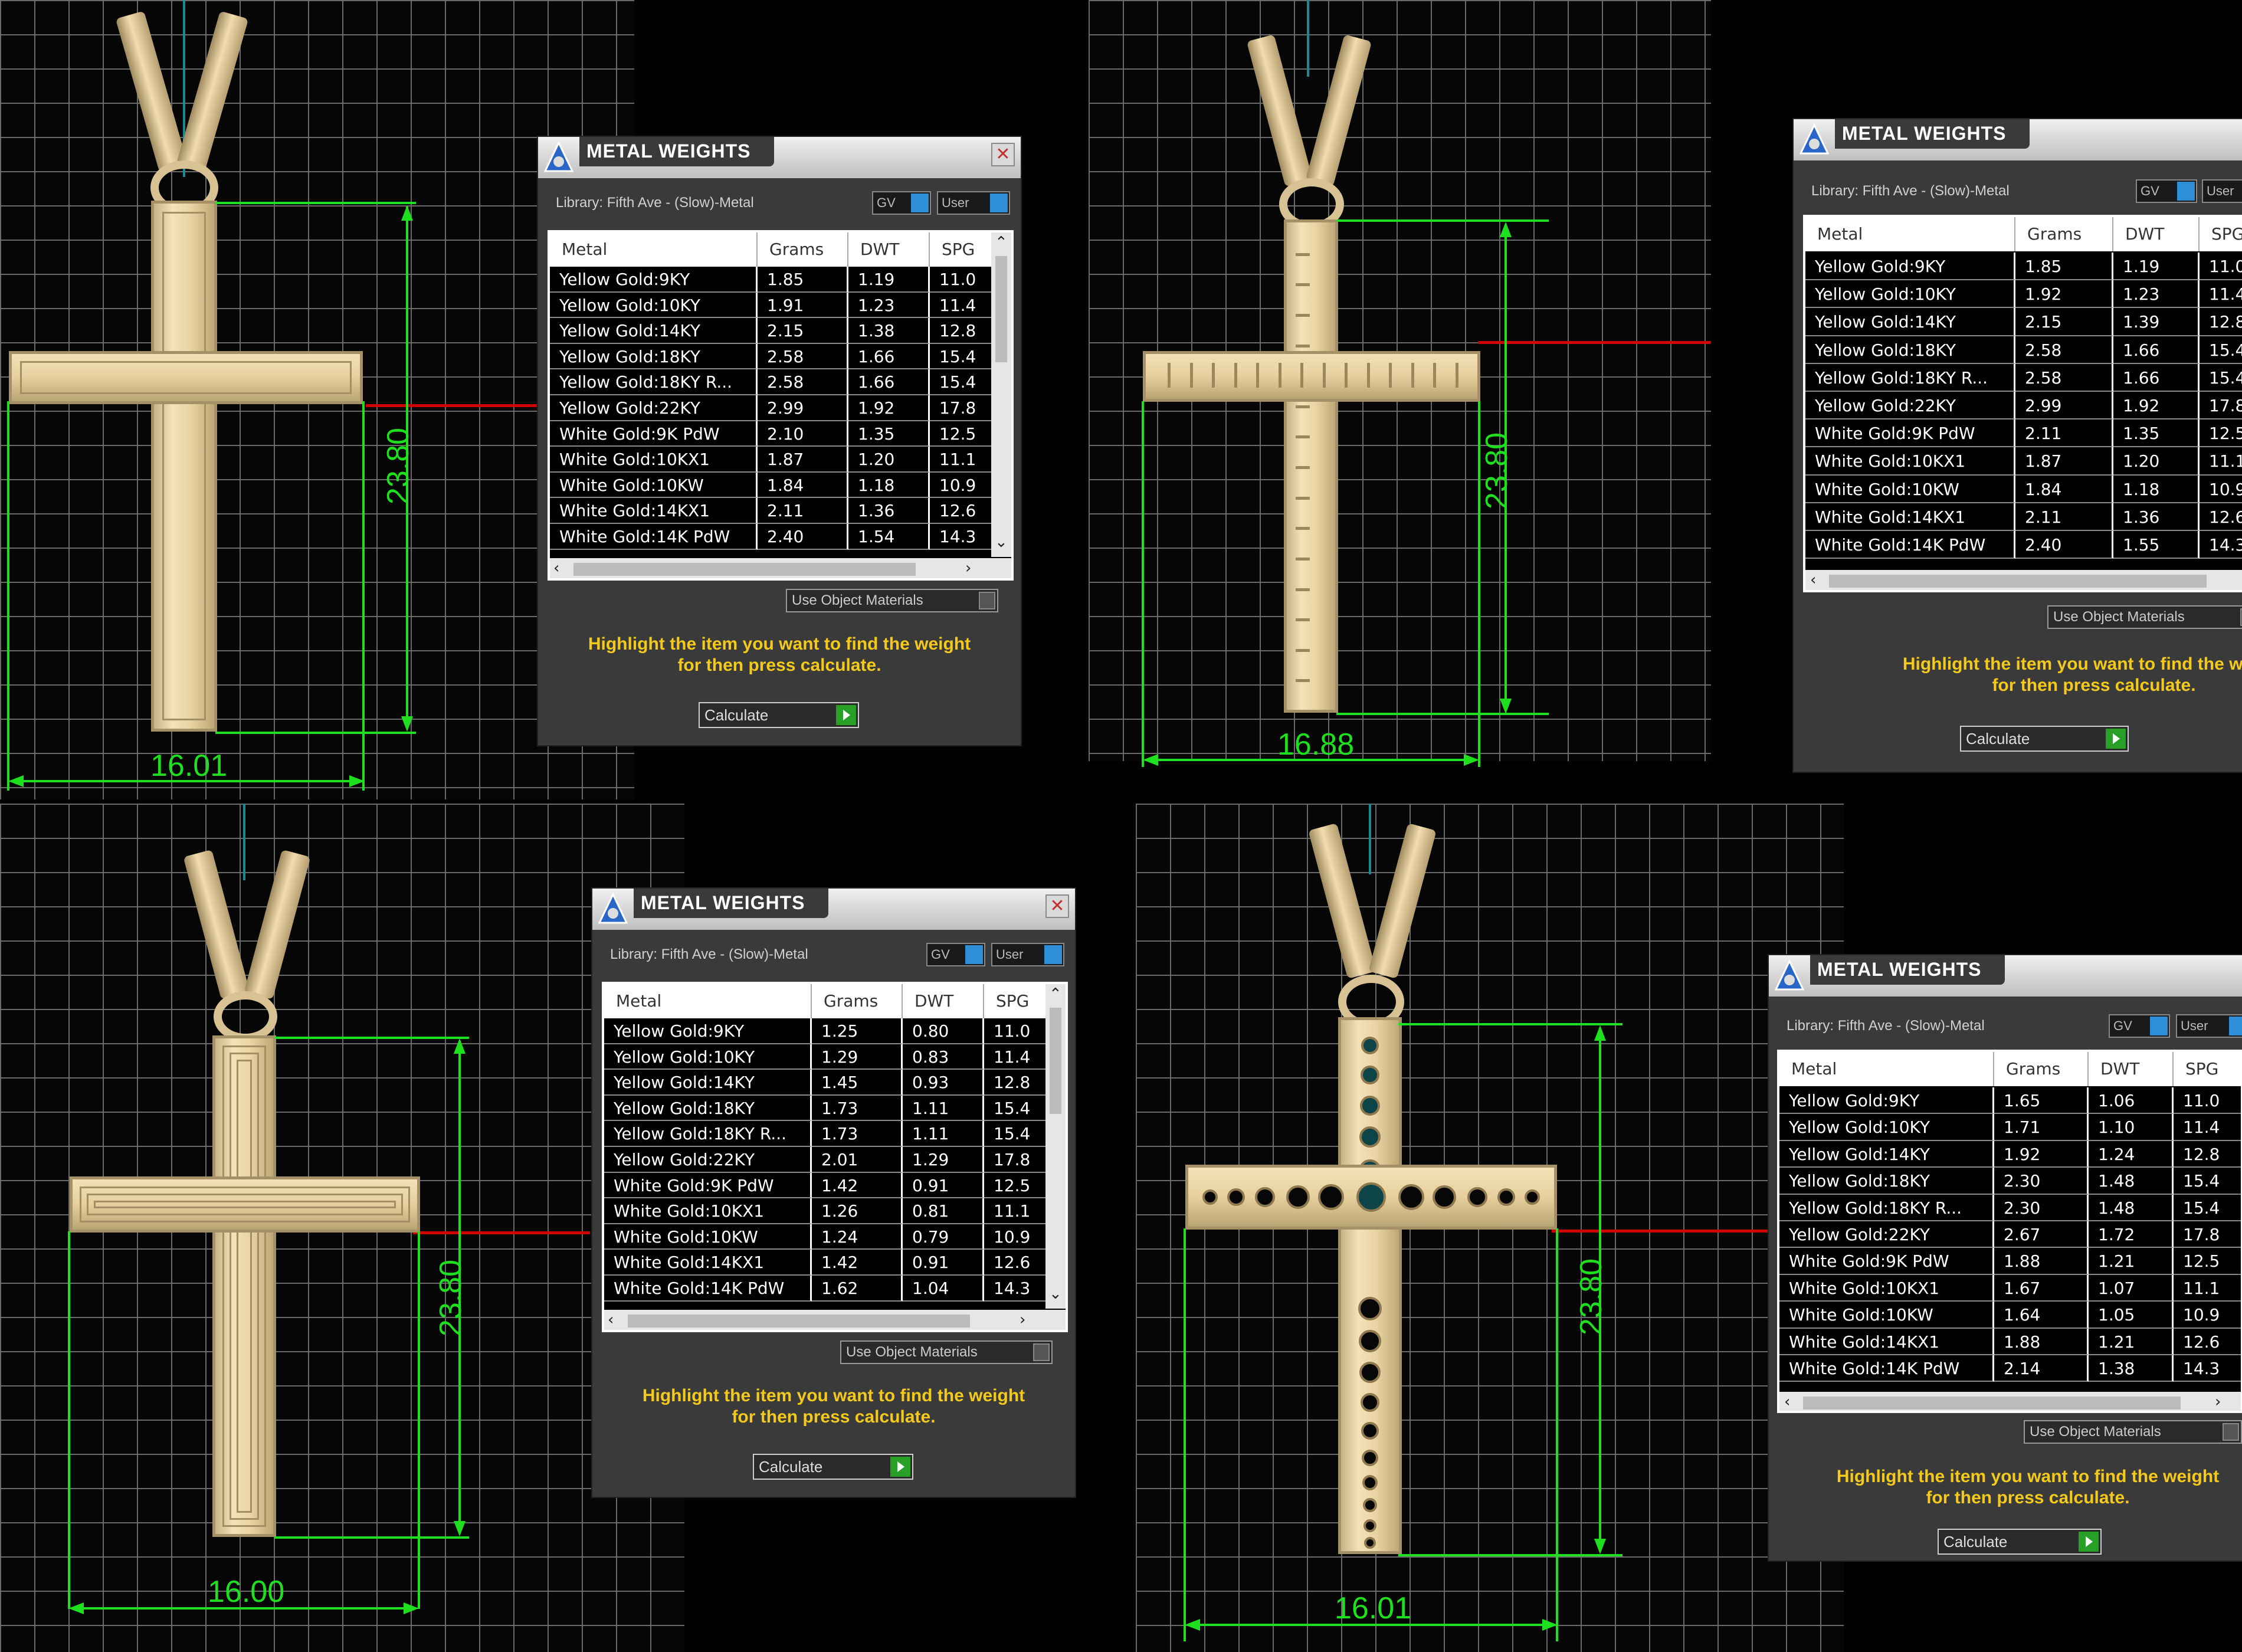 The height and width of the screenshot is (1652, 2242). I want to click on cell-grams: 2.30, so click(2041, 1181).